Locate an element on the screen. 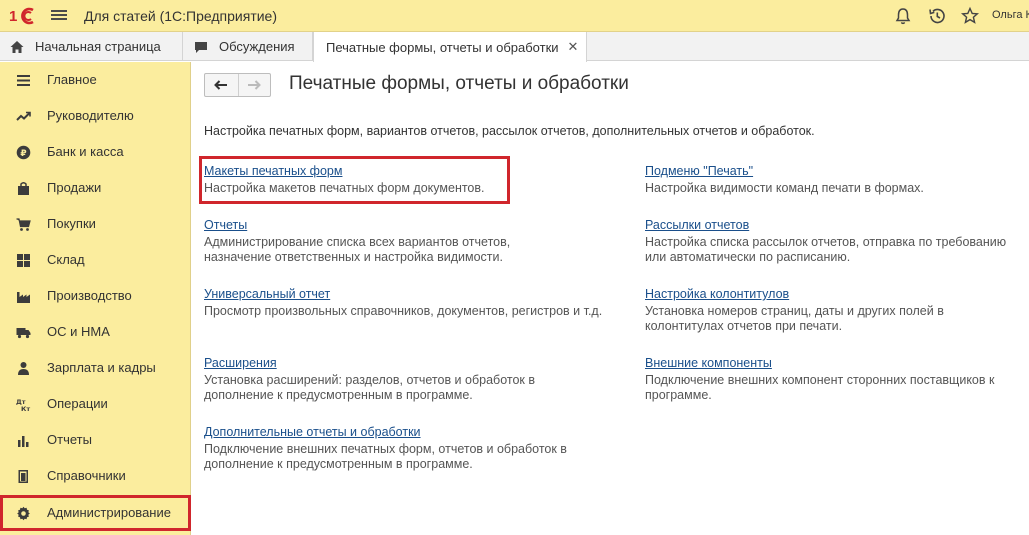 Image resolution: width=1029 pixels, height=535 pixels. print-templates-link: Макеты печатных форм is located at coordinates (273, 171).